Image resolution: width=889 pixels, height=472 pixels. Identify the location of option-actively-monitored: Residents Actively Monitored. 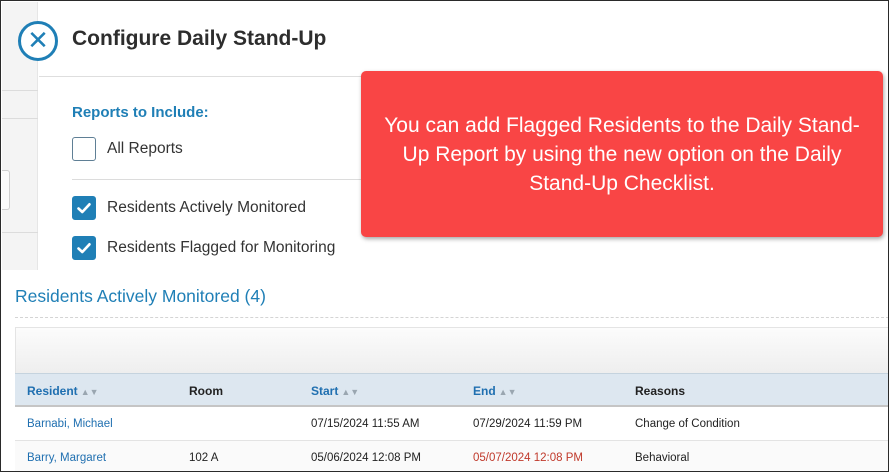
(189, 208).